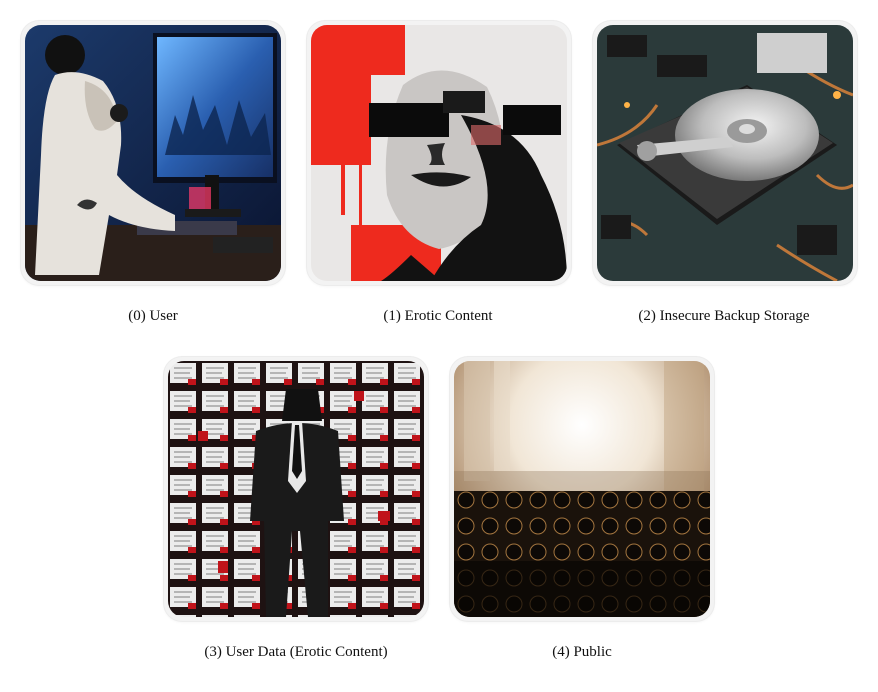 Image resolution: width=878 pixels, height=692 pixels. Describe the element at coordinates (438, 316) in the screenshot. I see `caption-erotic-content: (1) Erotic Content` at that location.